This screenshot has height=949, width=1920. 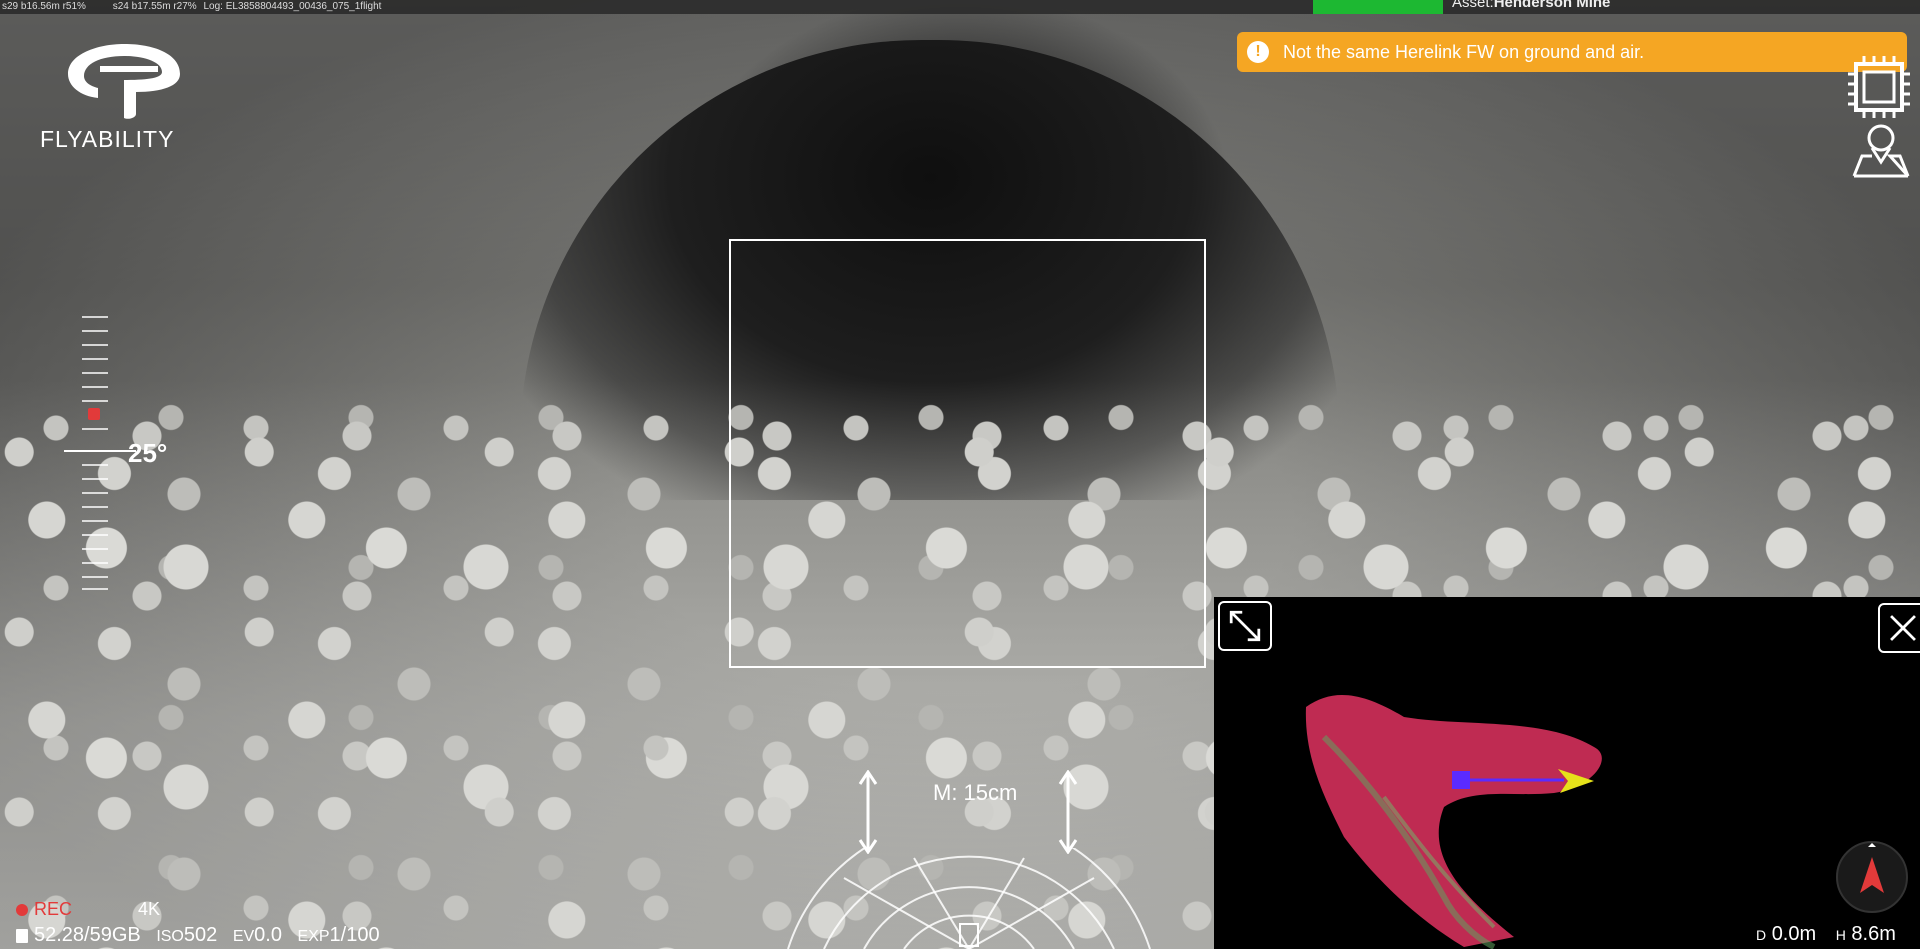 What do you see at coordinates (969, 935) in the screenshot?
I see `drone-icon` at bounding box center [969, 935].